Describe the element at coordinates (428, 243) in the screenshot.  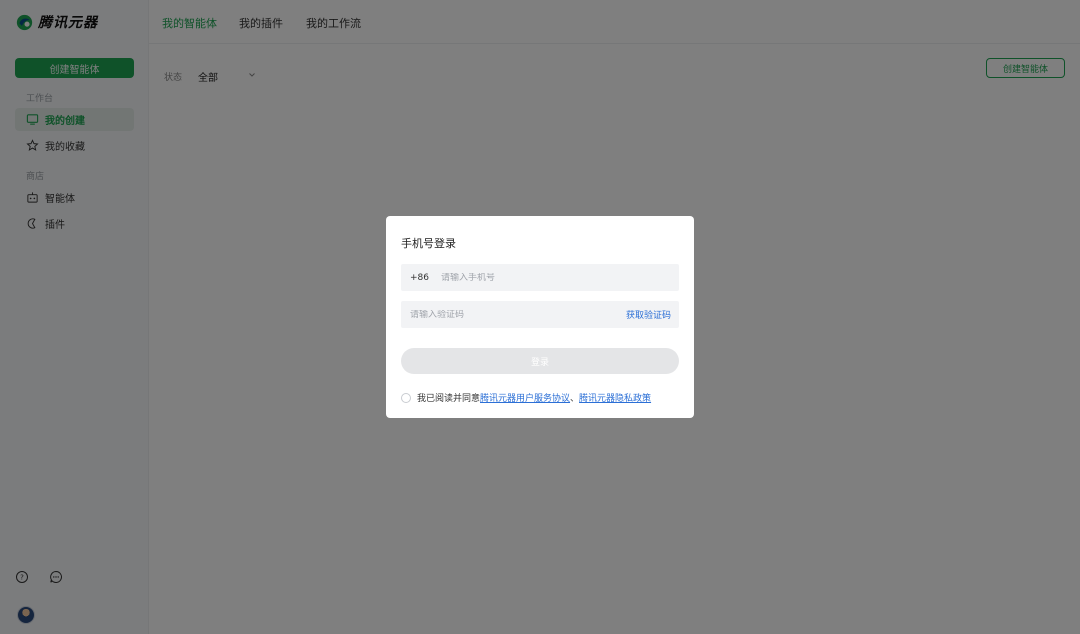
I see `modal-title: 手机号登录` at that location.